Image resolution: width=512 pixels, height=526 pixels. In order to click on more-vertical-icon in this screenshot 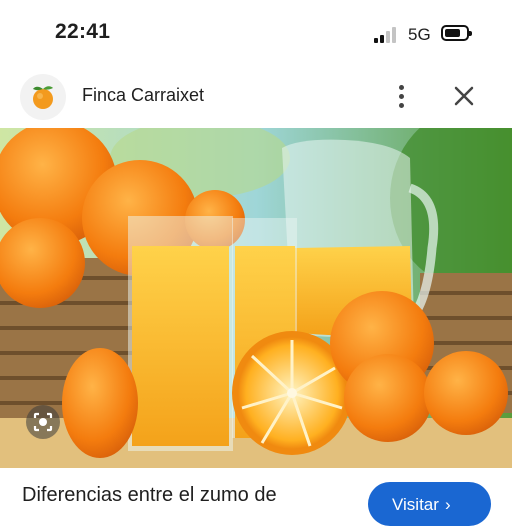, I will do `click(401, 87)`.